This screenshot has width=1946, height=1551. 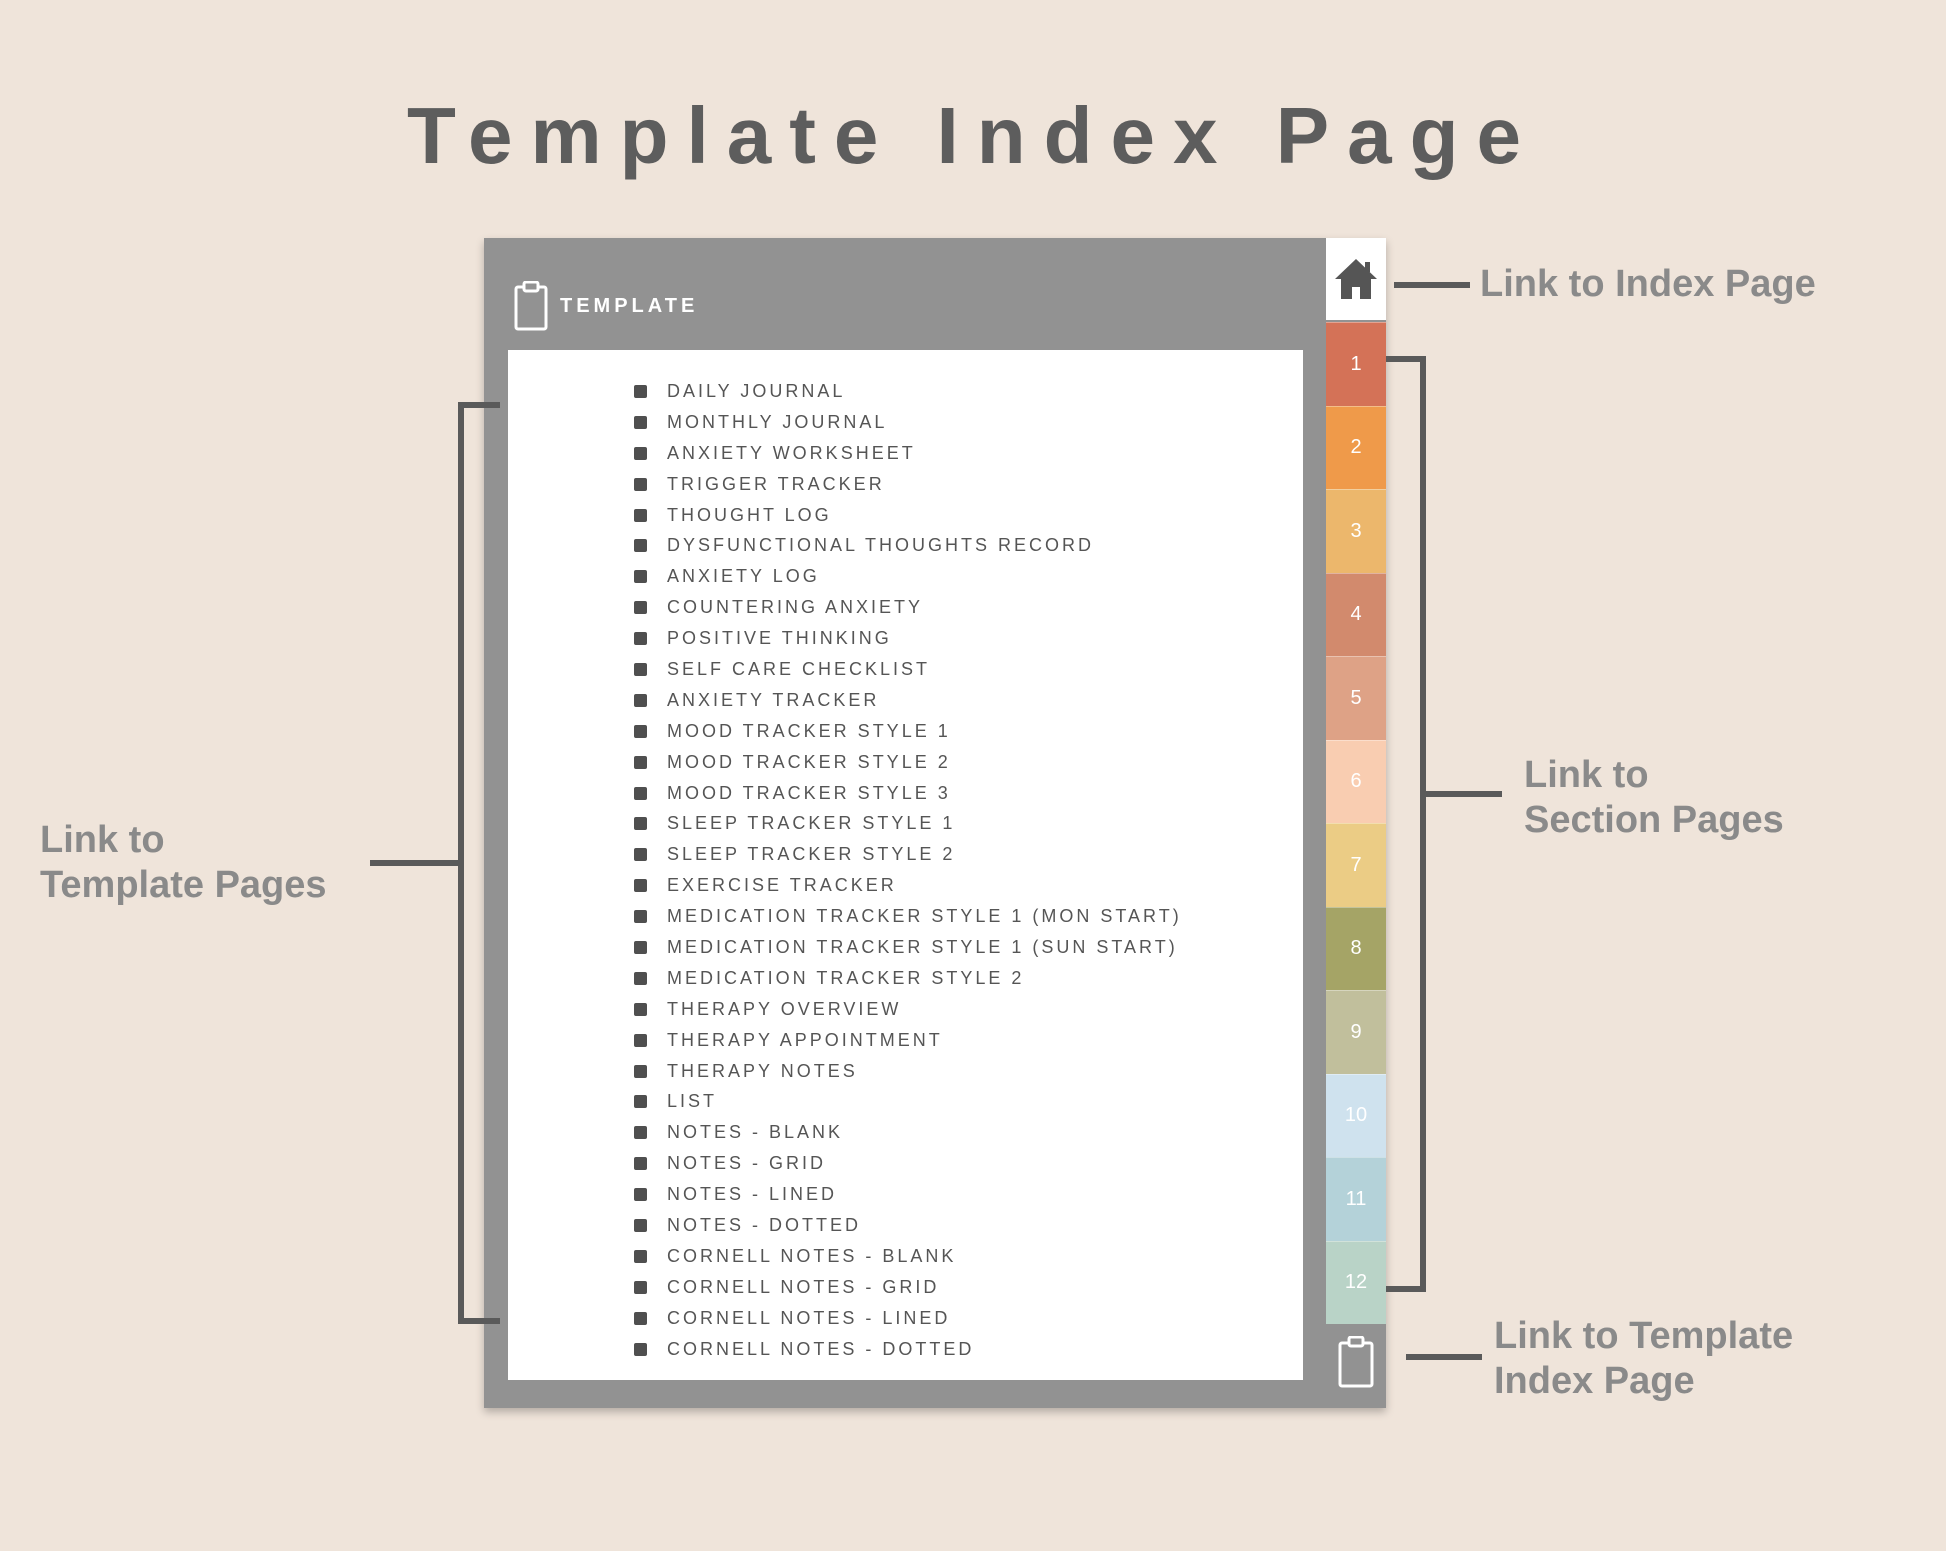 What do you see at coordinates (1356, 447) in the screenshot?
I see `section-tab-2: 2` at bounding box center [1356, 447].